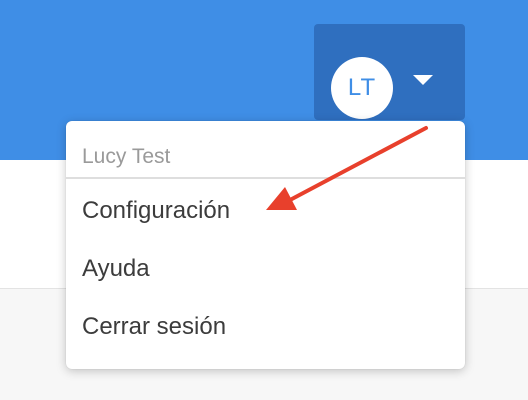  I want to click on user-menu-toggle-button: LT, so click(389, 72).